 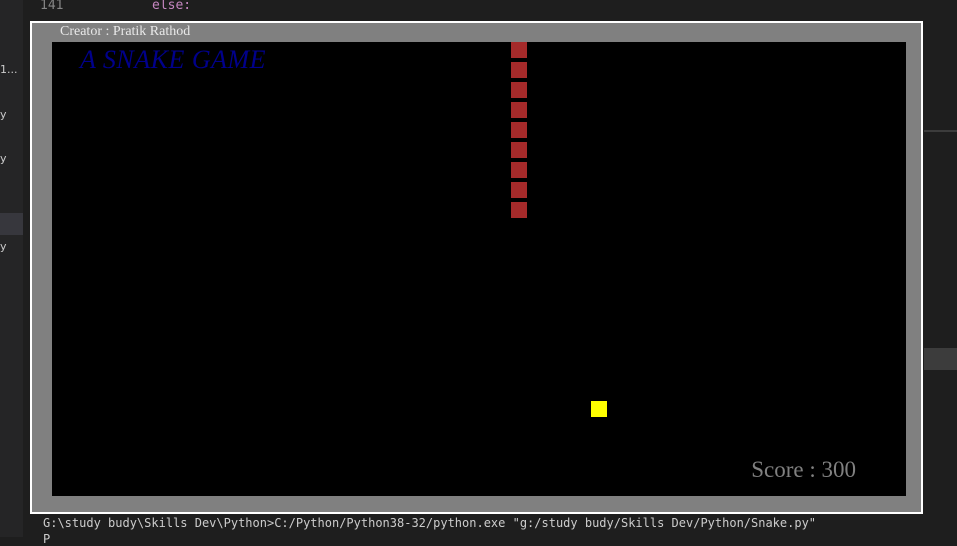 I want to click on panel-divider, so click(x=940, y=131).